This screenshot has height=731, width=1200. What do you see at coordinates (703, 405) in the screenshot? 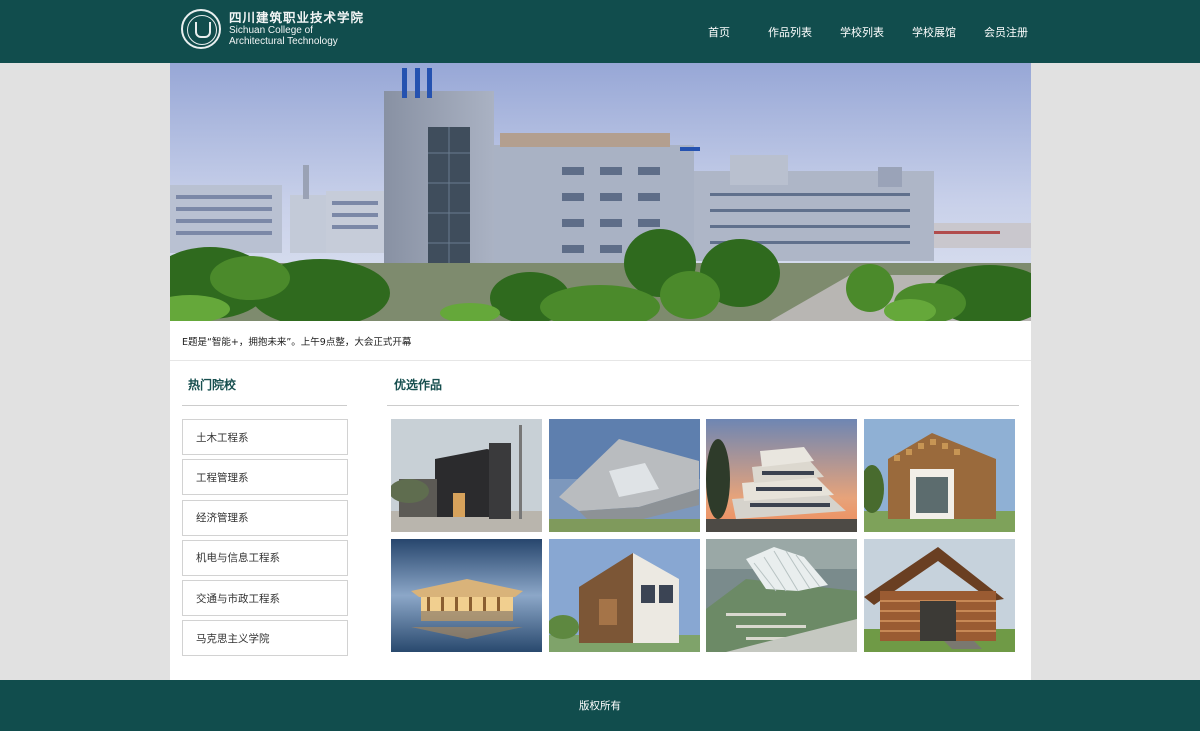
I see `featured-works-divider` at bounding box center [703, 405].